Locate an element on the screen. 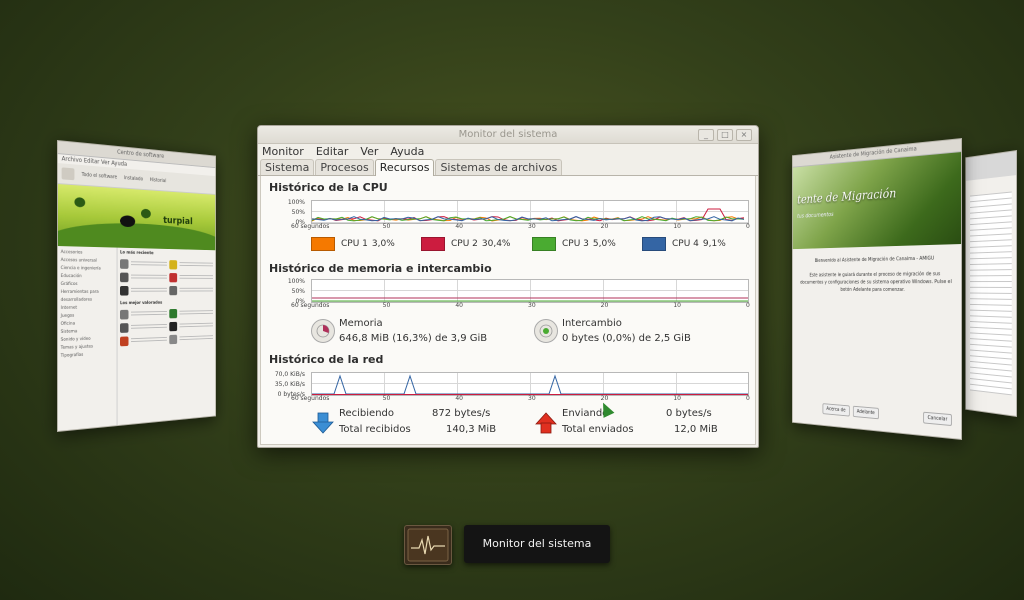 This screenshot has width=1024, height=600. memory-plot is located at coordinates (530, 291).